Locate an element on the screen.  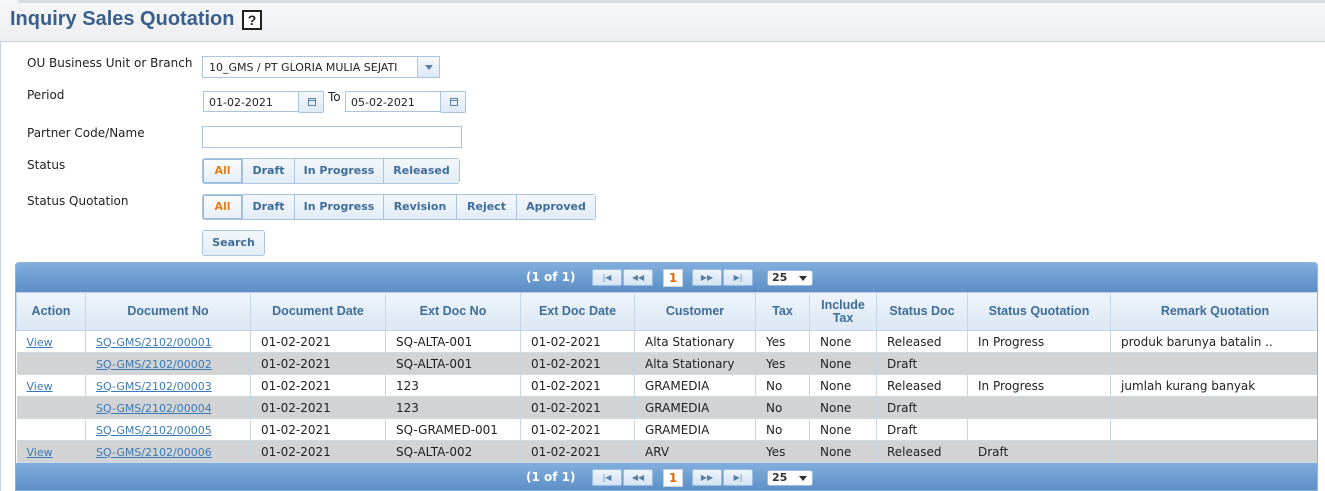
document-no-cell: SQ-GMS/2102/00005 is located at coordinates (168, 429).